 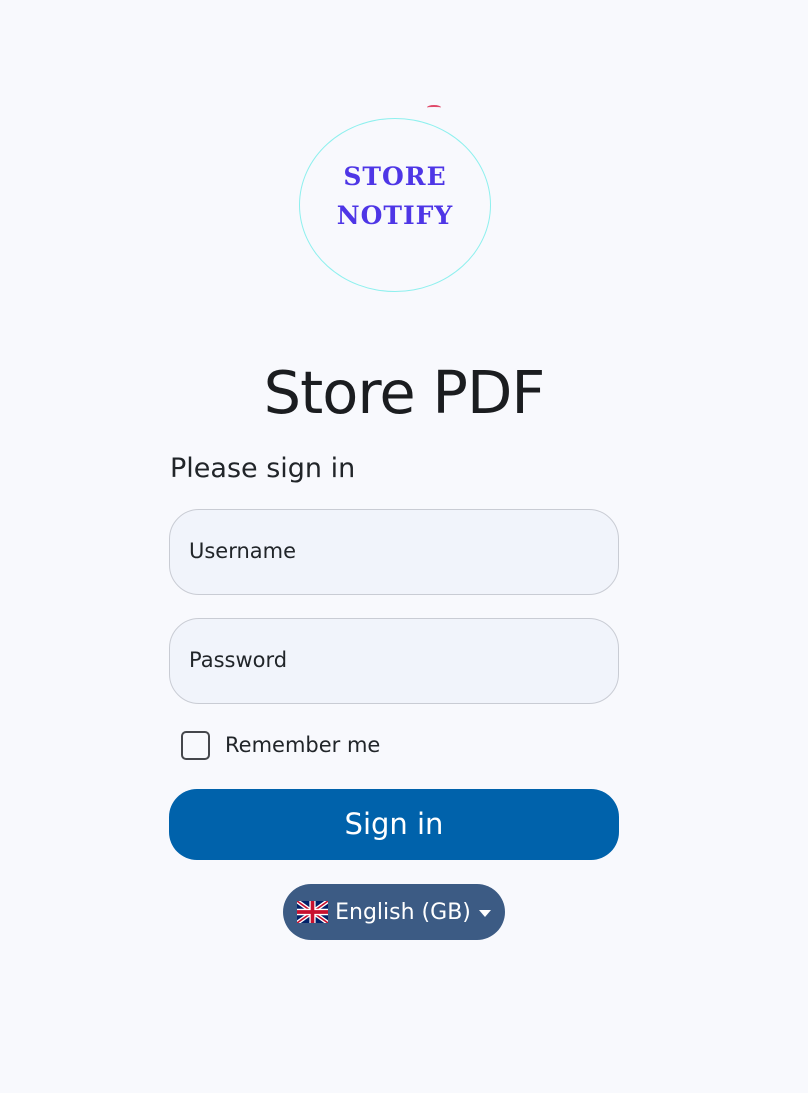 What do you see at coordinates (434, 107) in the screenshot?
I see `logo-accent-mark` at bounding box center [434, 107].